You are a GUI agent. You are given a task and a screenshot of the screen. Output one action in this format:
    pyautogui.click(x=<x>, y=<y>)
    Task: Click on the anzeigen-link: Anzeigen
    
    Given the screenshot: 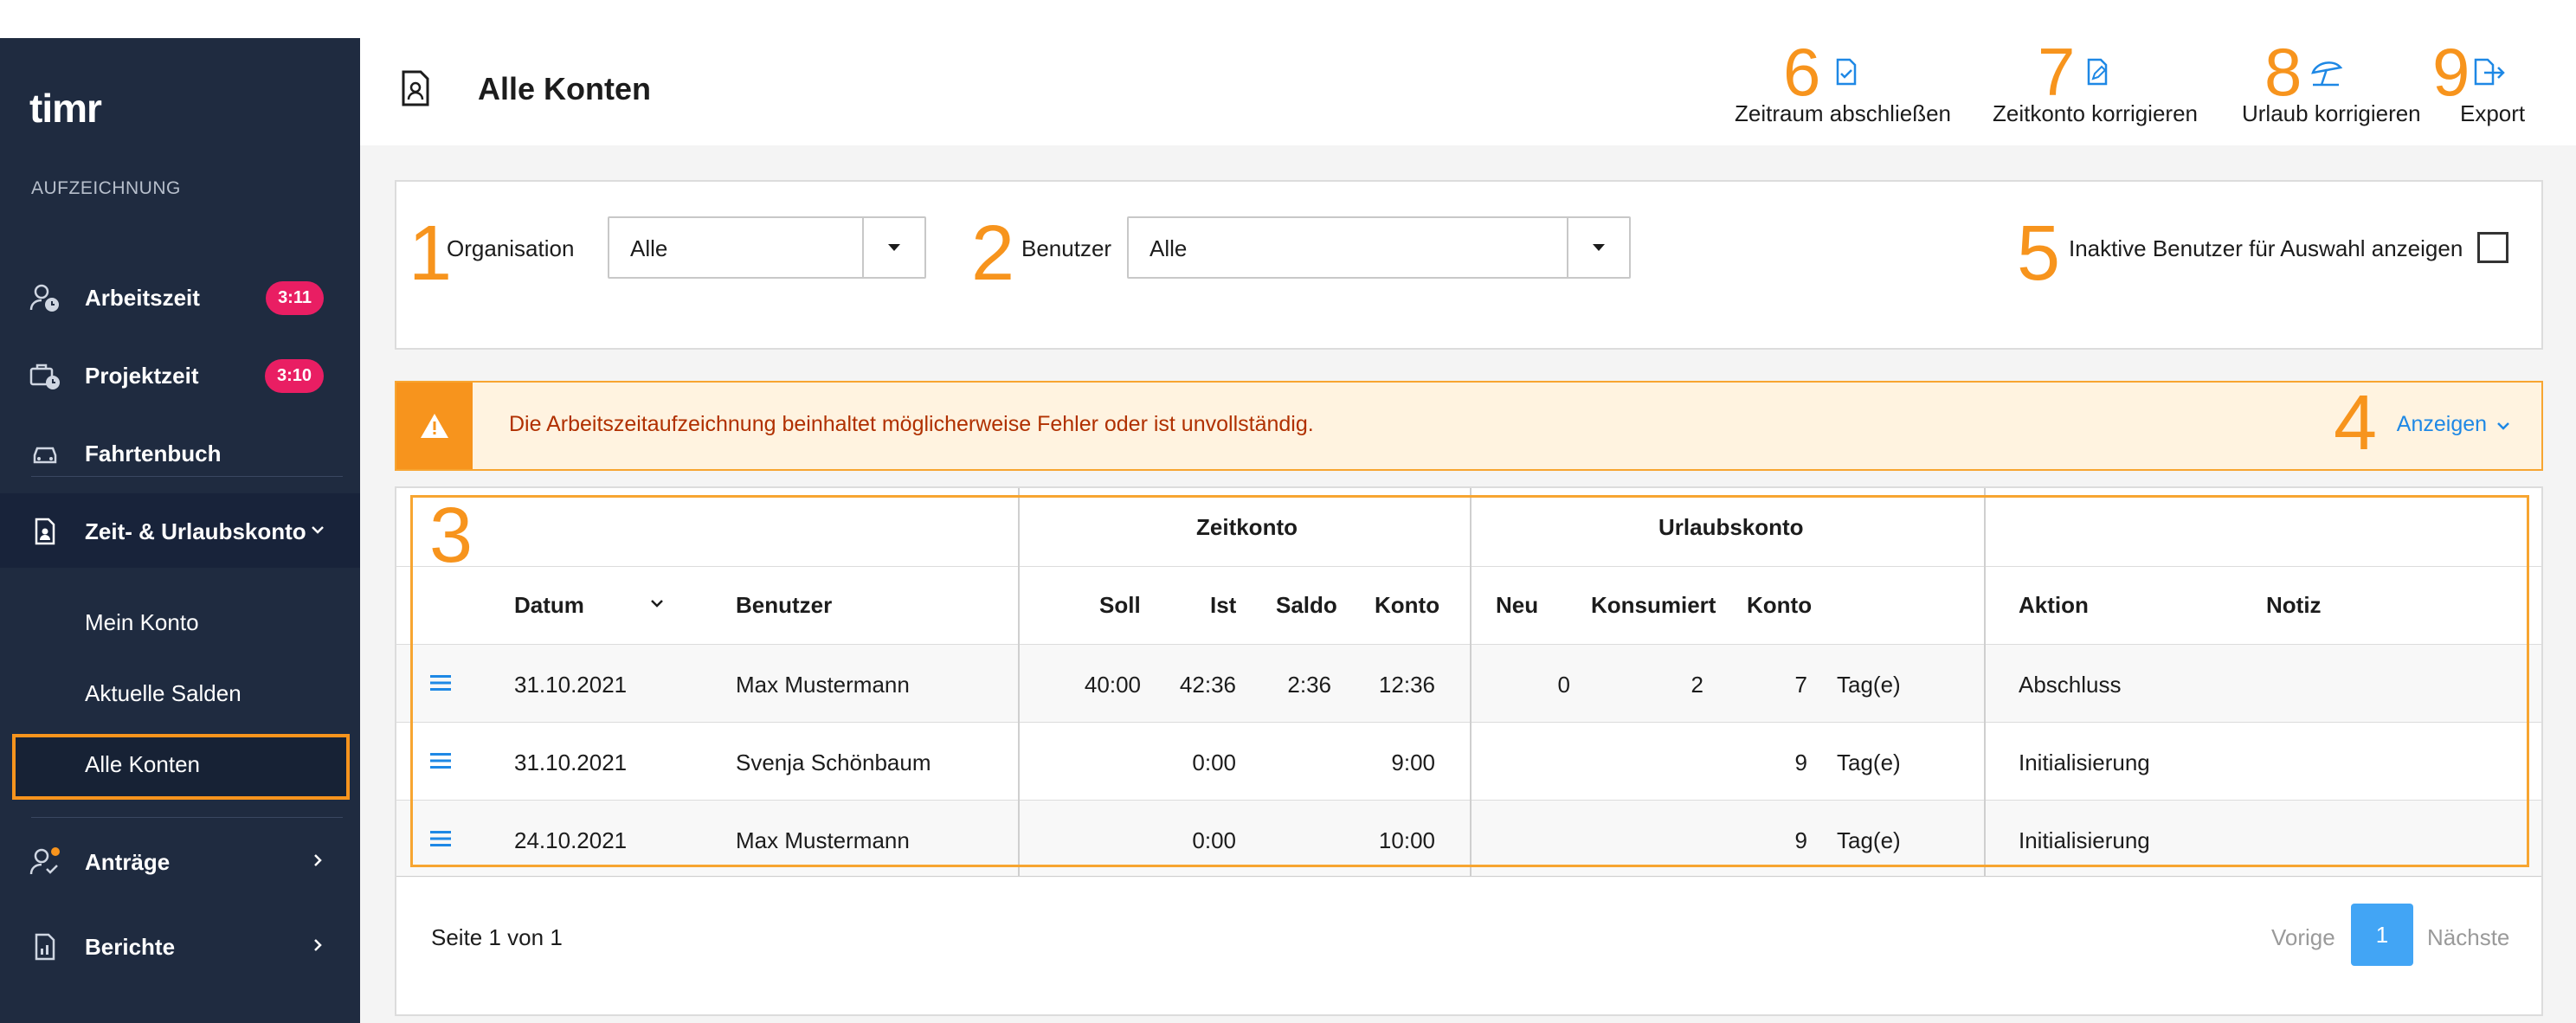 What is the action you would take?
    pyautogui.click(x=2453, y=424)
    